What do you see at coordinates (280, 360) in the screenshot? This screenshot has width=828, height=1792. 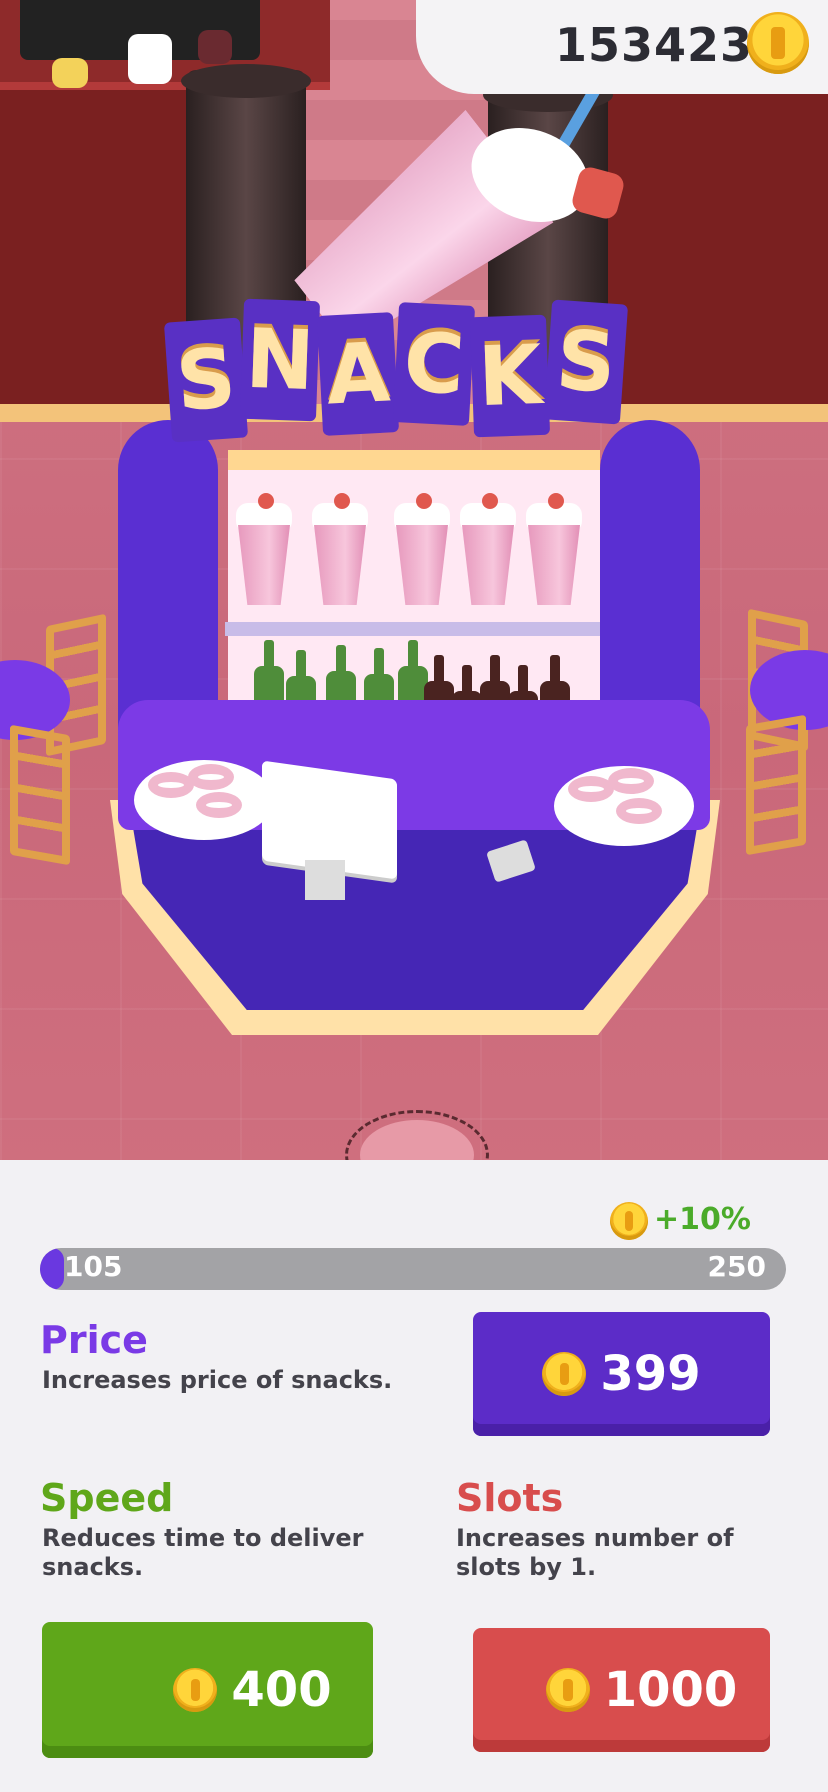 I see `sign-letter: N` at bounding box center [280, 360].